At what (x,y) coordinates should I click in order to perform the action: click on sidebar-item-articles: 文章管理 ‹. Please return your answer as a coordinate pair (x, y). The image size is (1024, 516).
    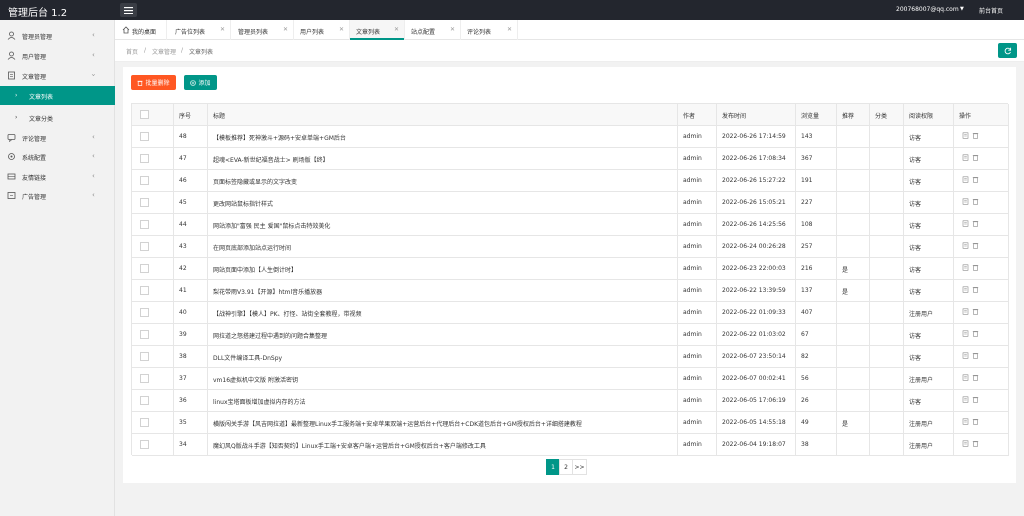
    Looking at the image, I should click on (57, 75).